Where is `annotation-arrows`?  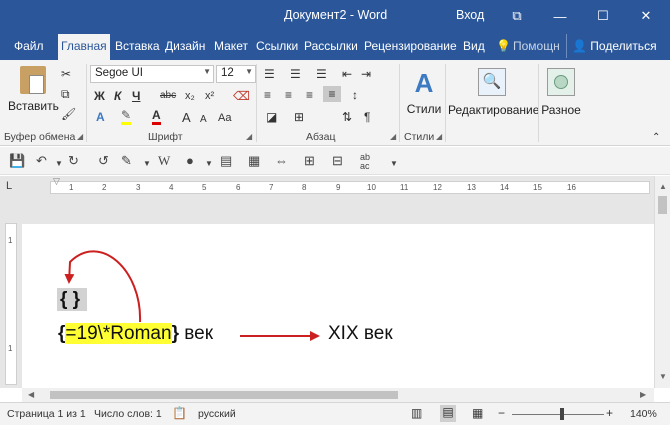
annotation-arrows is located at coordinates (192, 295).